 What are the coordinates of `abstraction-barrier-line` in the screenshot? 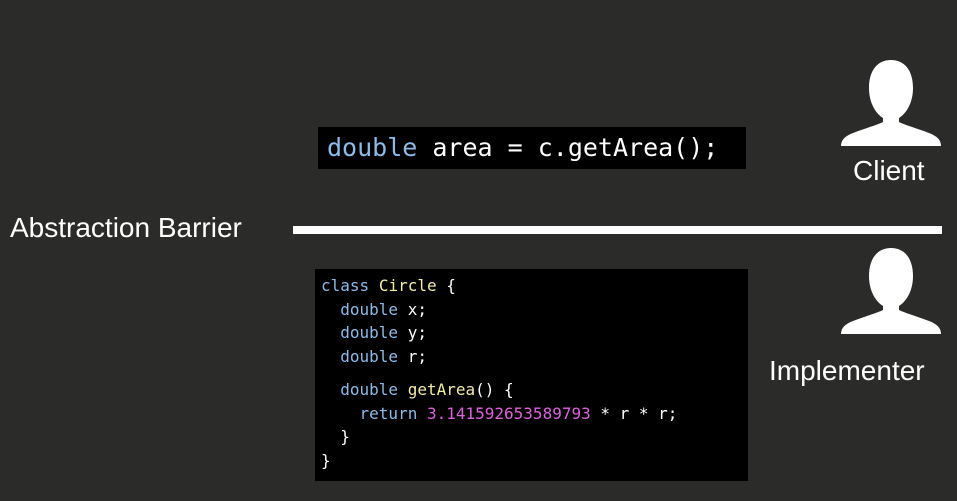 It's located at (617, 230).